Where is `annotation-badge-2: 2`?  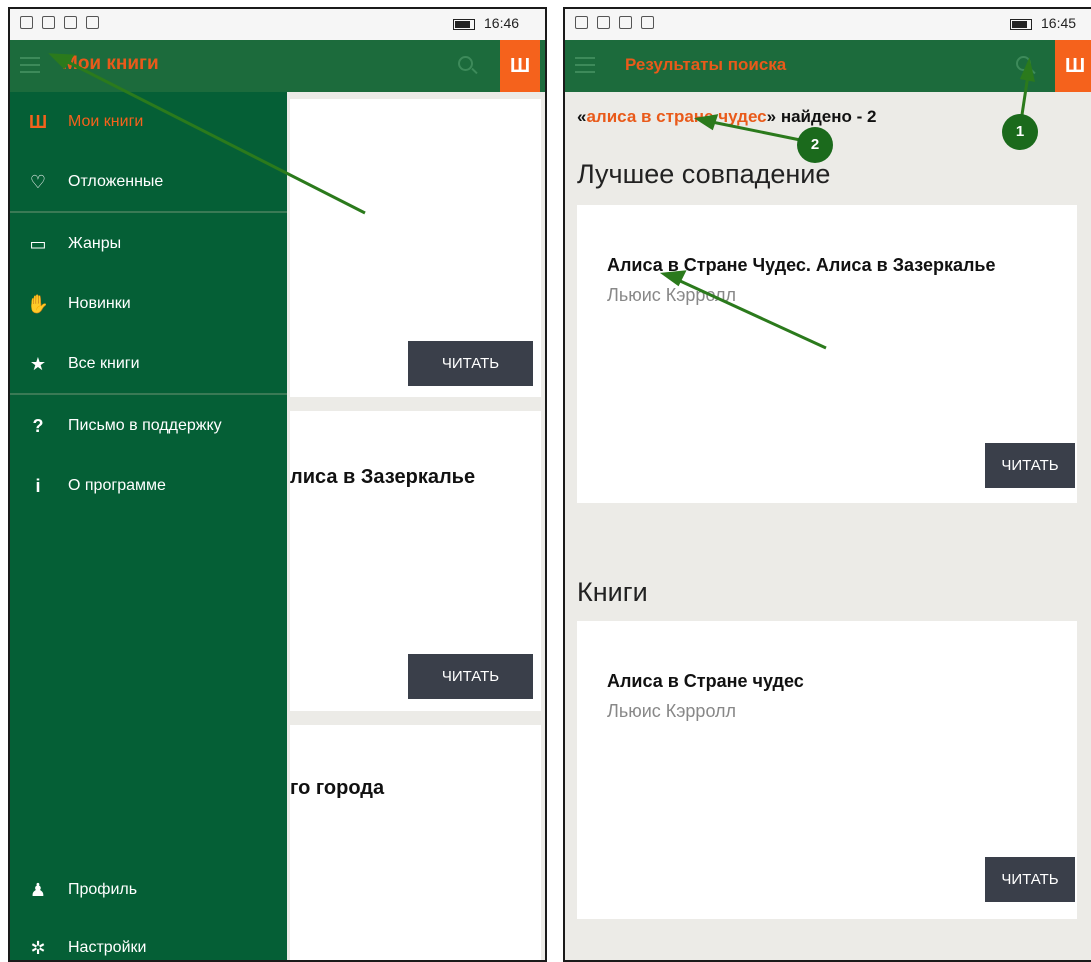 annotation-badge-2: 2 is located at coordinates (815, 145).